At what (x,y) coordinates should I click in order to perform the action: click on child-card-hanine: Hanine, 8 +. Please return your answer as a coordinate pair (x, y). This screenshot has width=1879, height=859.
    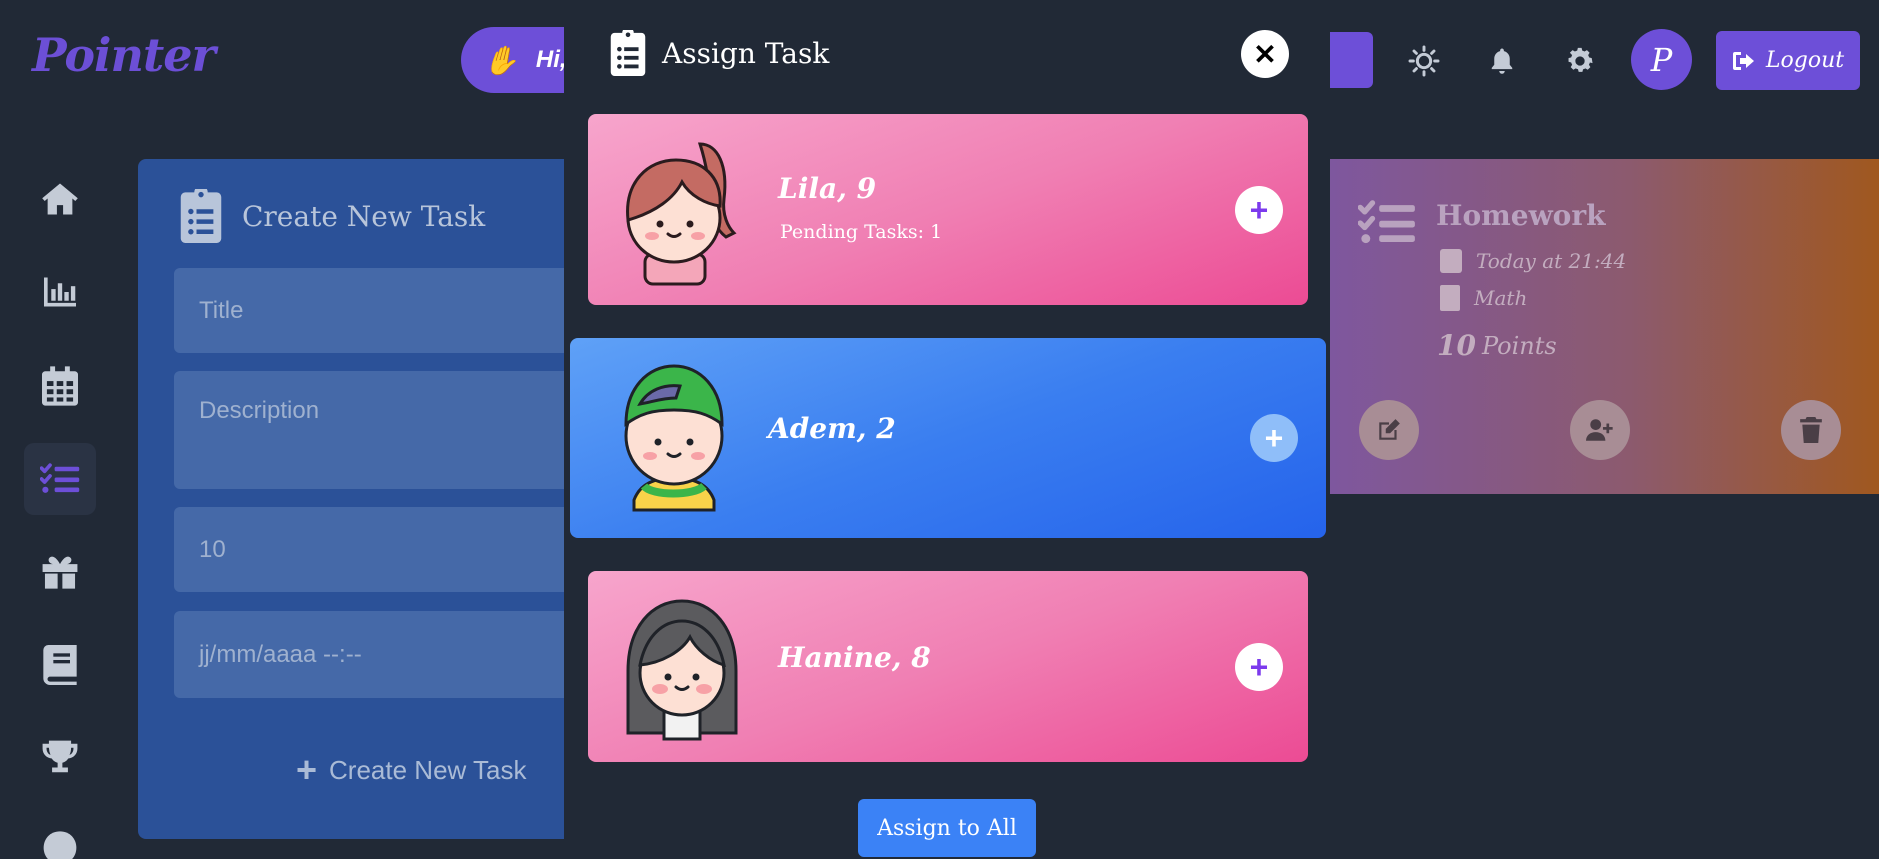
    Looking at the image, I should click on (948, 666).